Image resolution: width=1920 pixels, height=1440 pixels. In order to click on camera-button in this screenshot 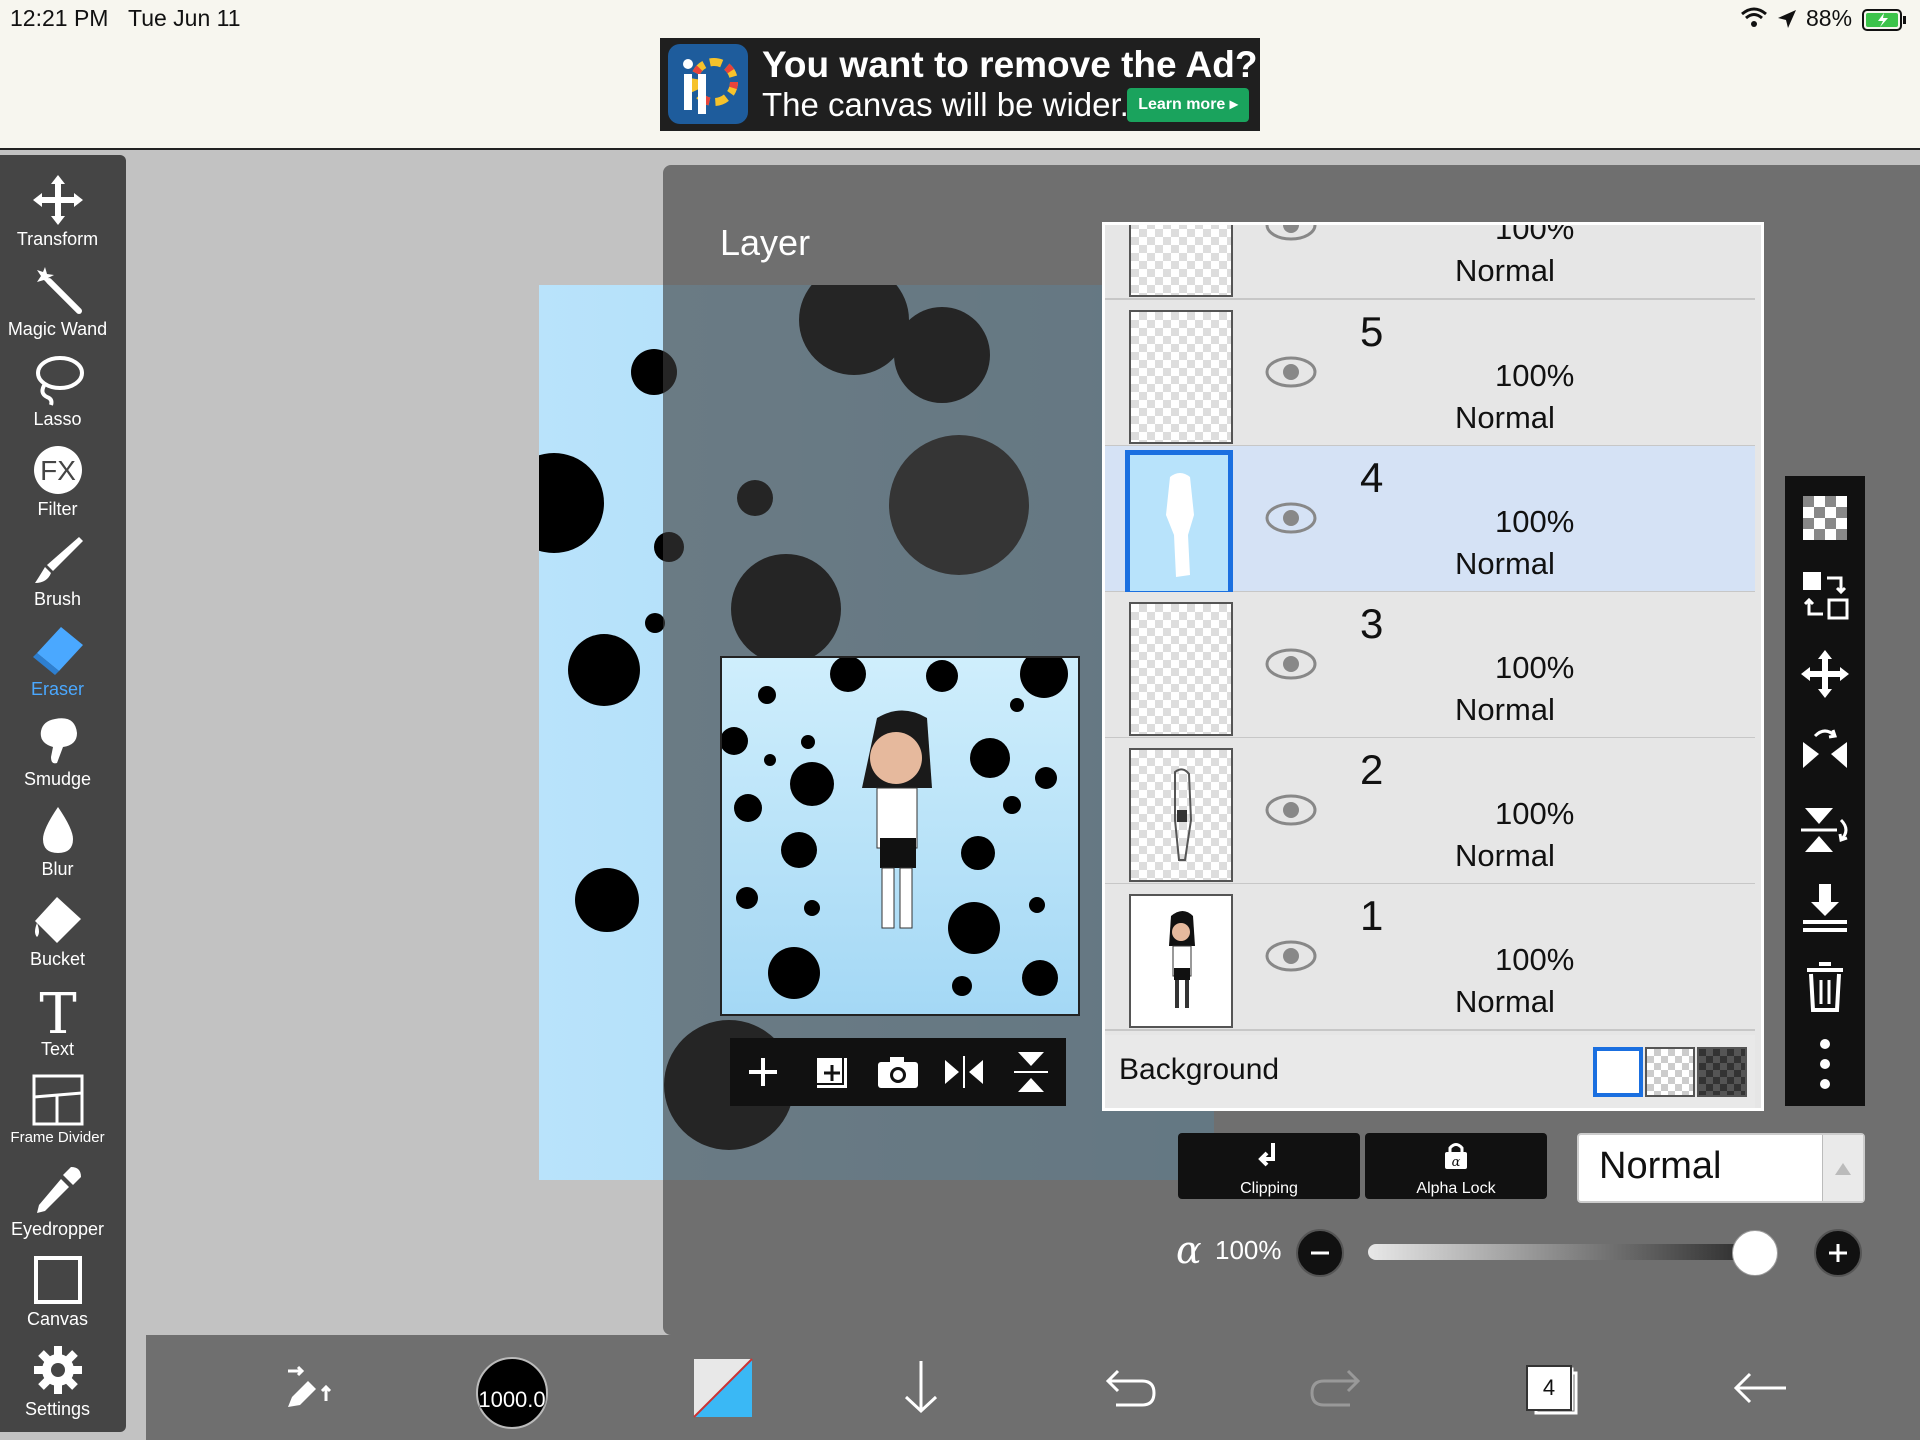, I will do `click(897, 1072)`.